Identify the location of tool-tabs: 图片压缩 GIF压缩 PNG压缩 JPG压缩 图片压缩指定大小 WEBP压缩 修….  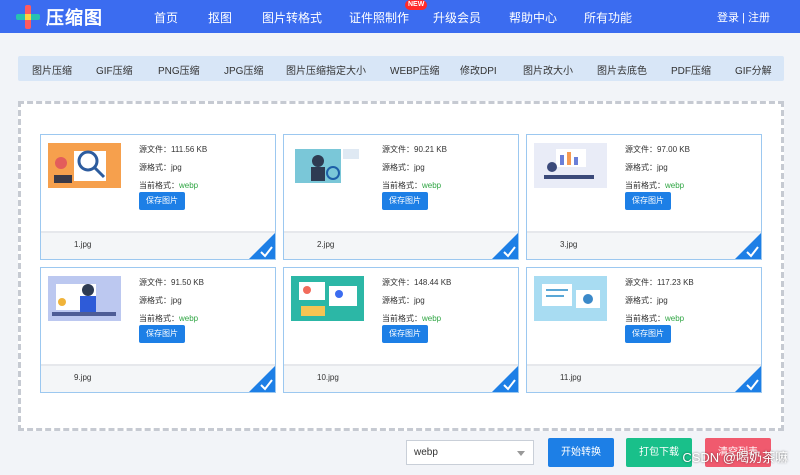
(401, 68).